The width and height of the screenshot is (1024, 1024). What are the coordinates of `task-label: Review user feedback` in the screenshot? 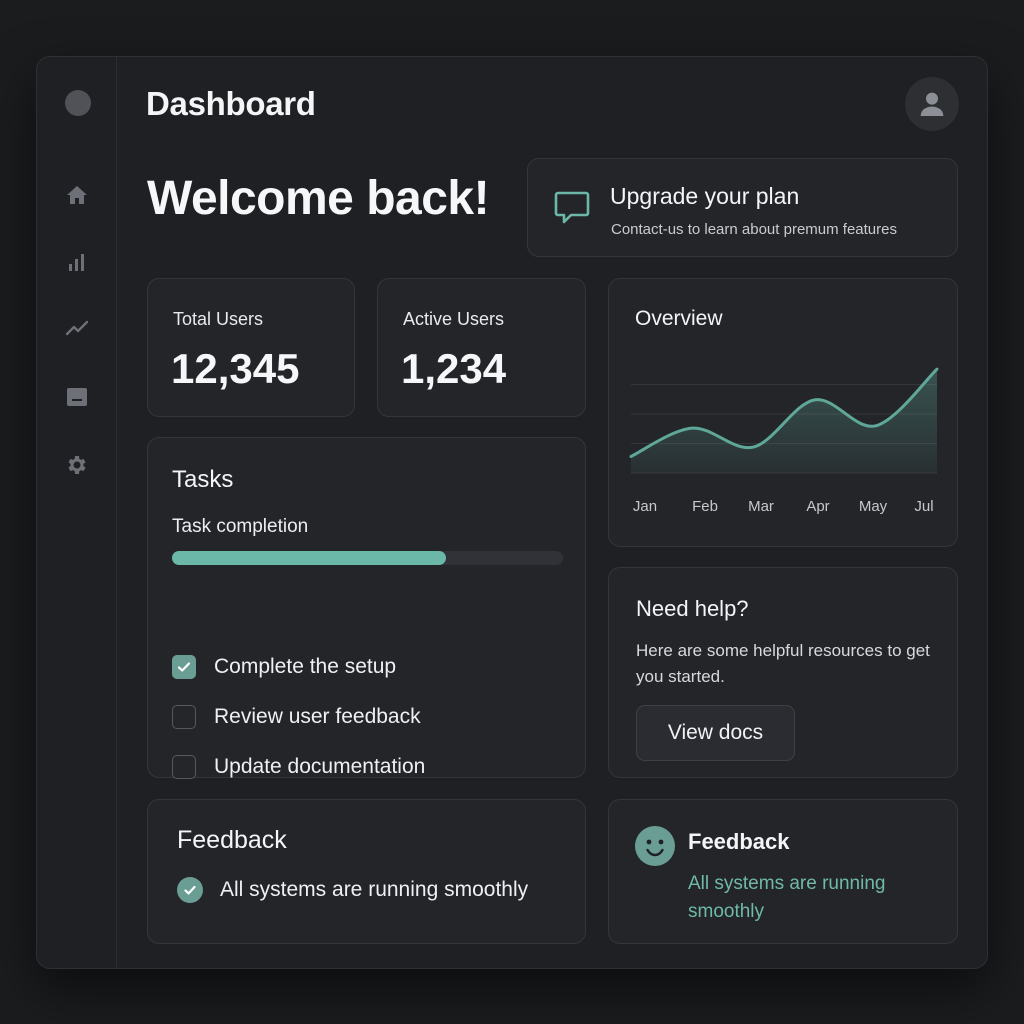 It's located at (317, 716).